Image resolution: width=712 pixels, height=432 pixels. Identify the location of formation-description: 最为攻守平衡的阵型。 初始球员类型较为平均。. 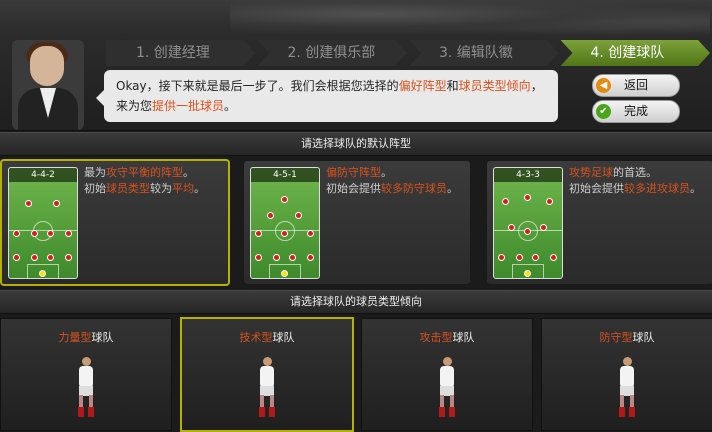
(144, 180).